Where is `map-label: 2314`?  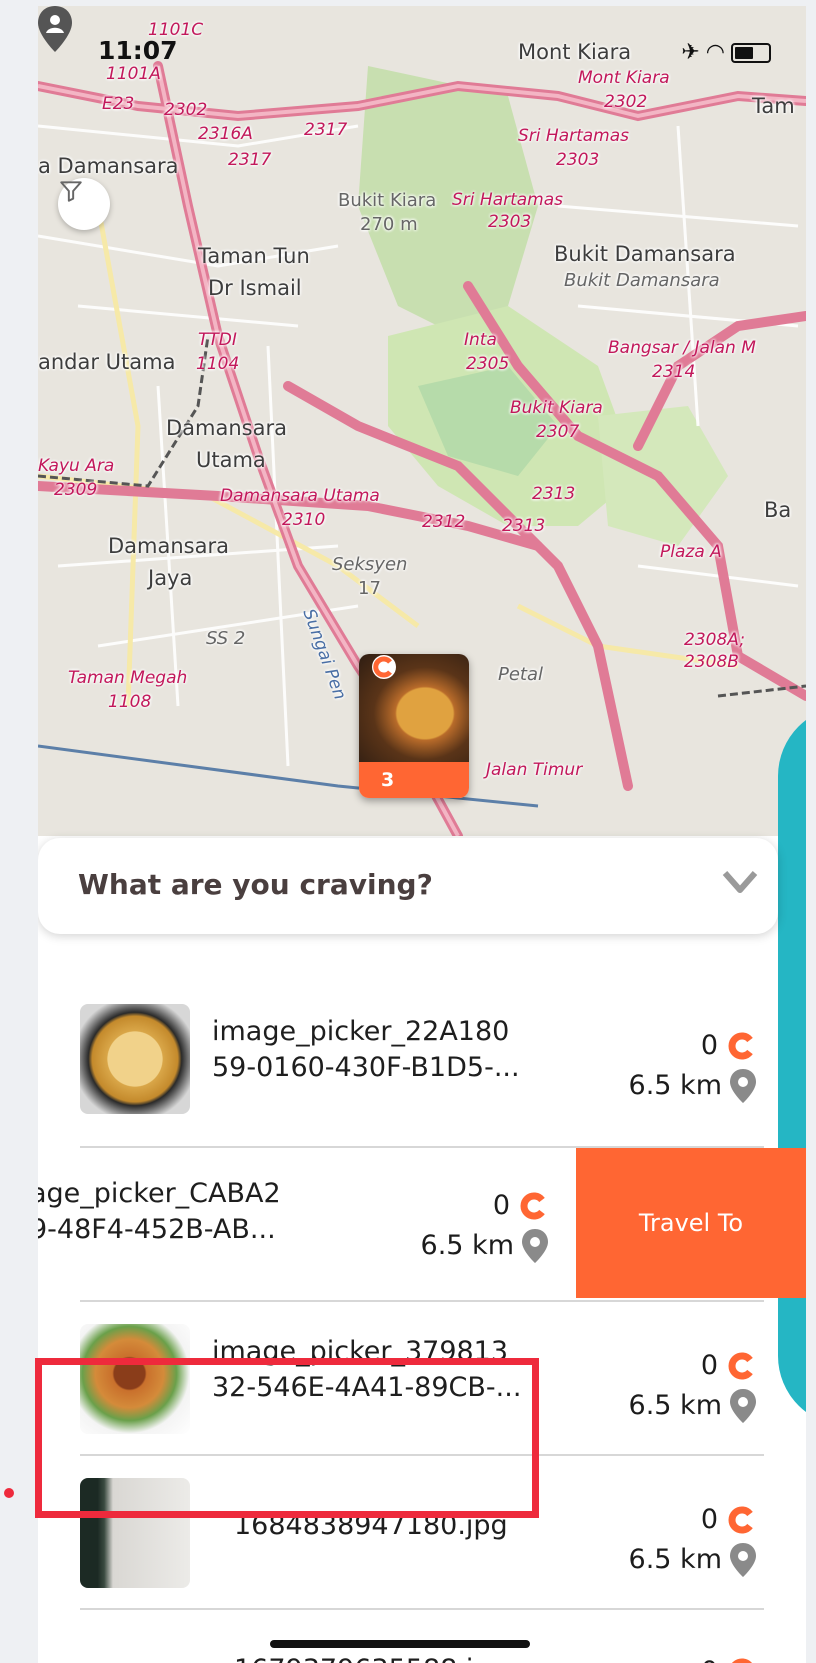 map-label: 2314 is located at coordinates (674, 372).